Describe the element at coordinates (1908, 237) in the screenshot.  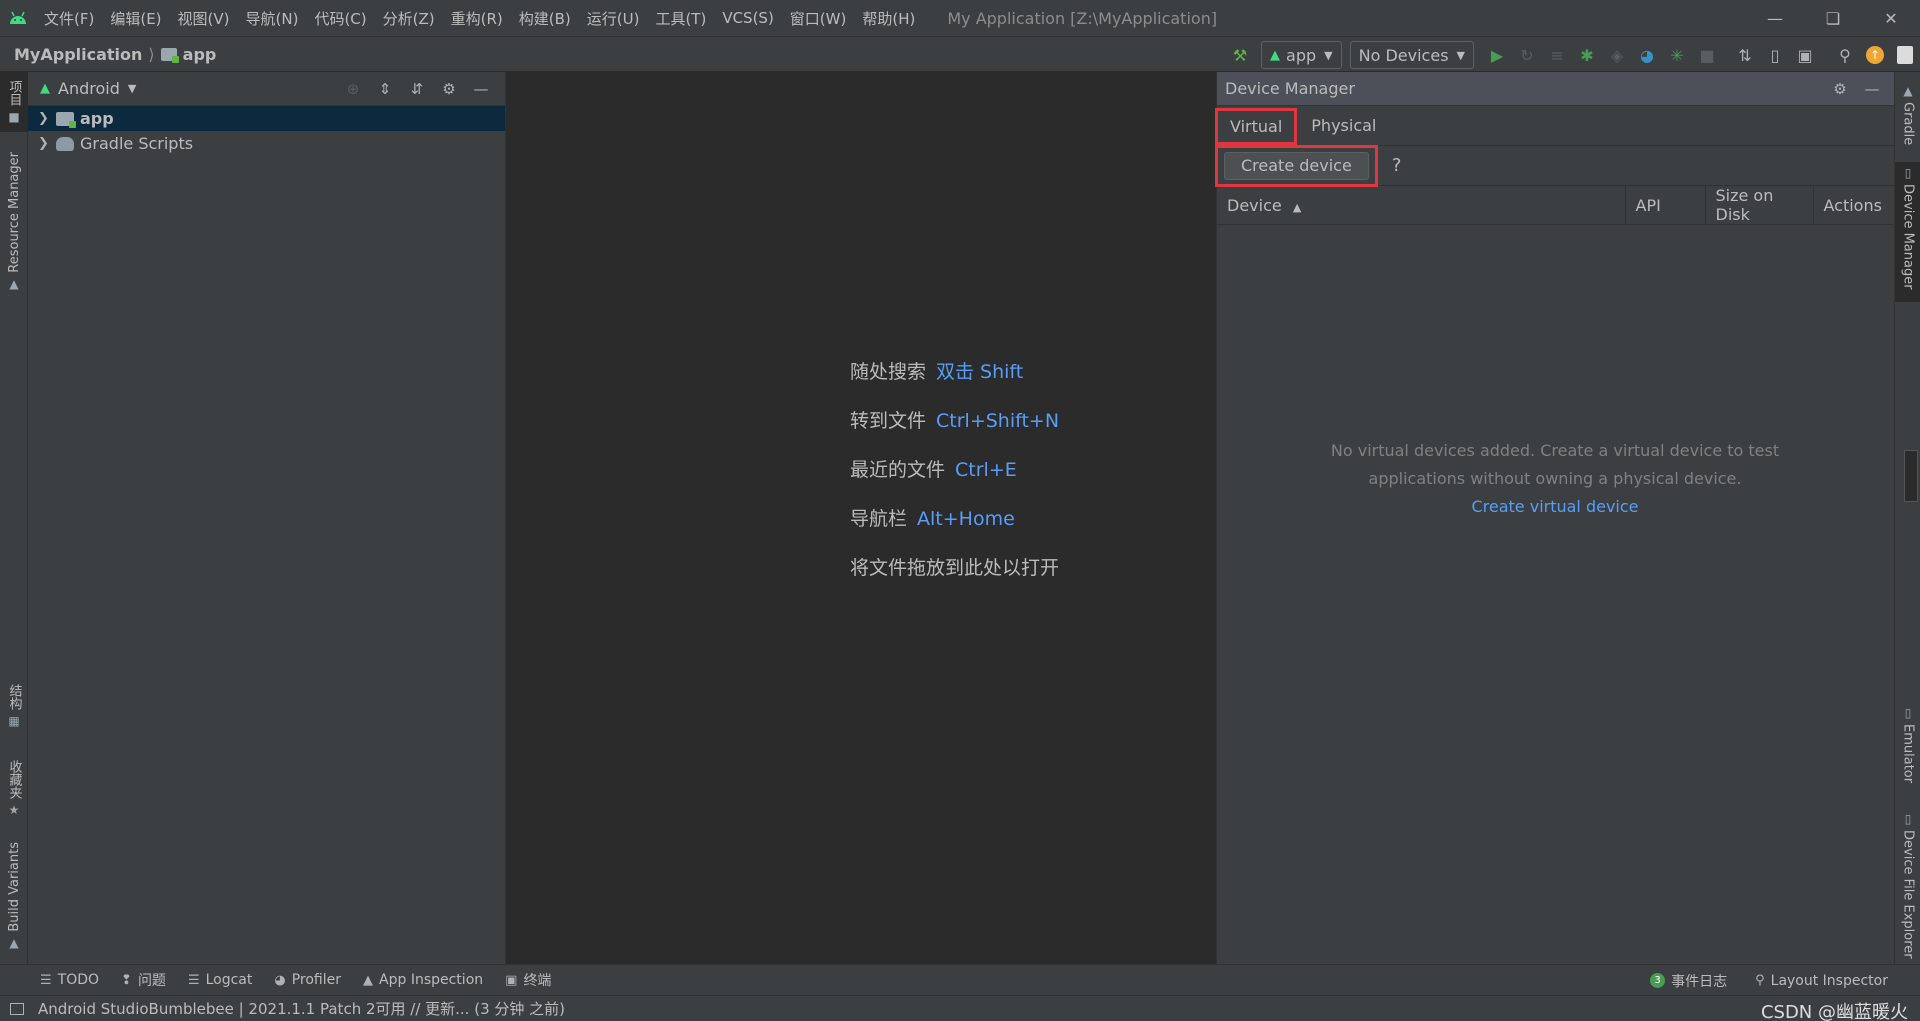
I see `device-manager-label: Device Manager` at that location.